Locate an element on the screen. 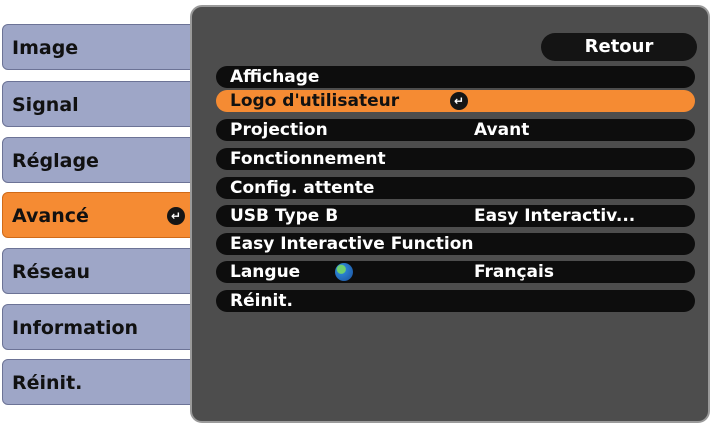 The width and height of the screenshot is (718, 426). tab-reseau: Réseau is located at coordinates (97, 271).